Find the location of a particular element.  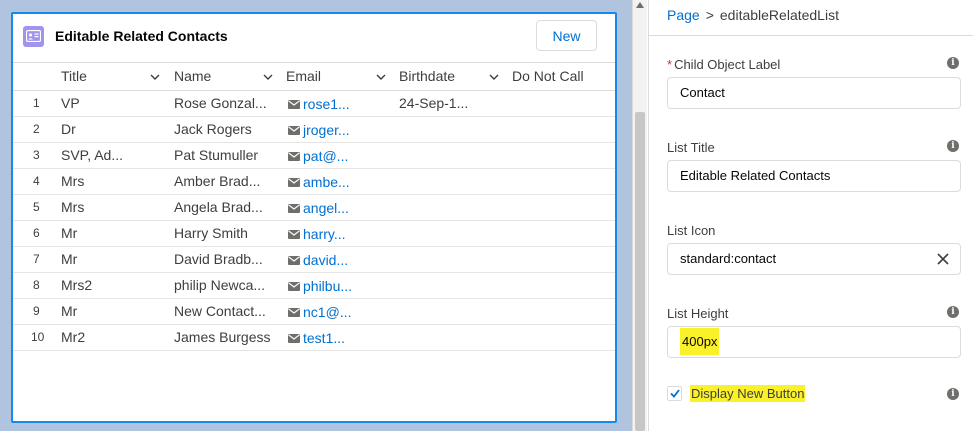

canvas-scrollbar is located at coordinates (639, 215).